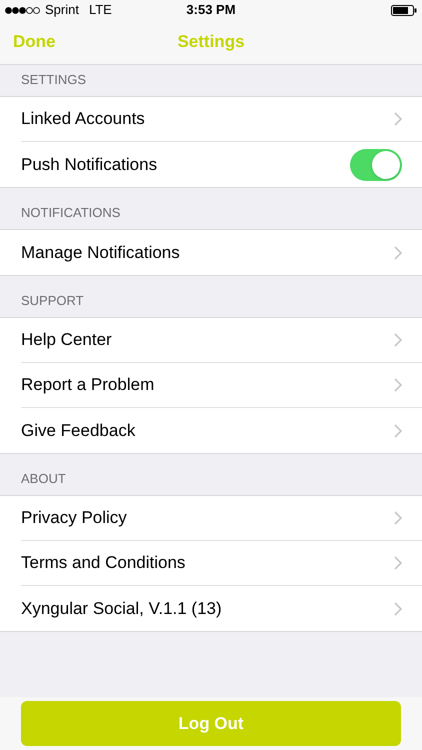  I want to click on row-label: Help Center, so click(67, 340).